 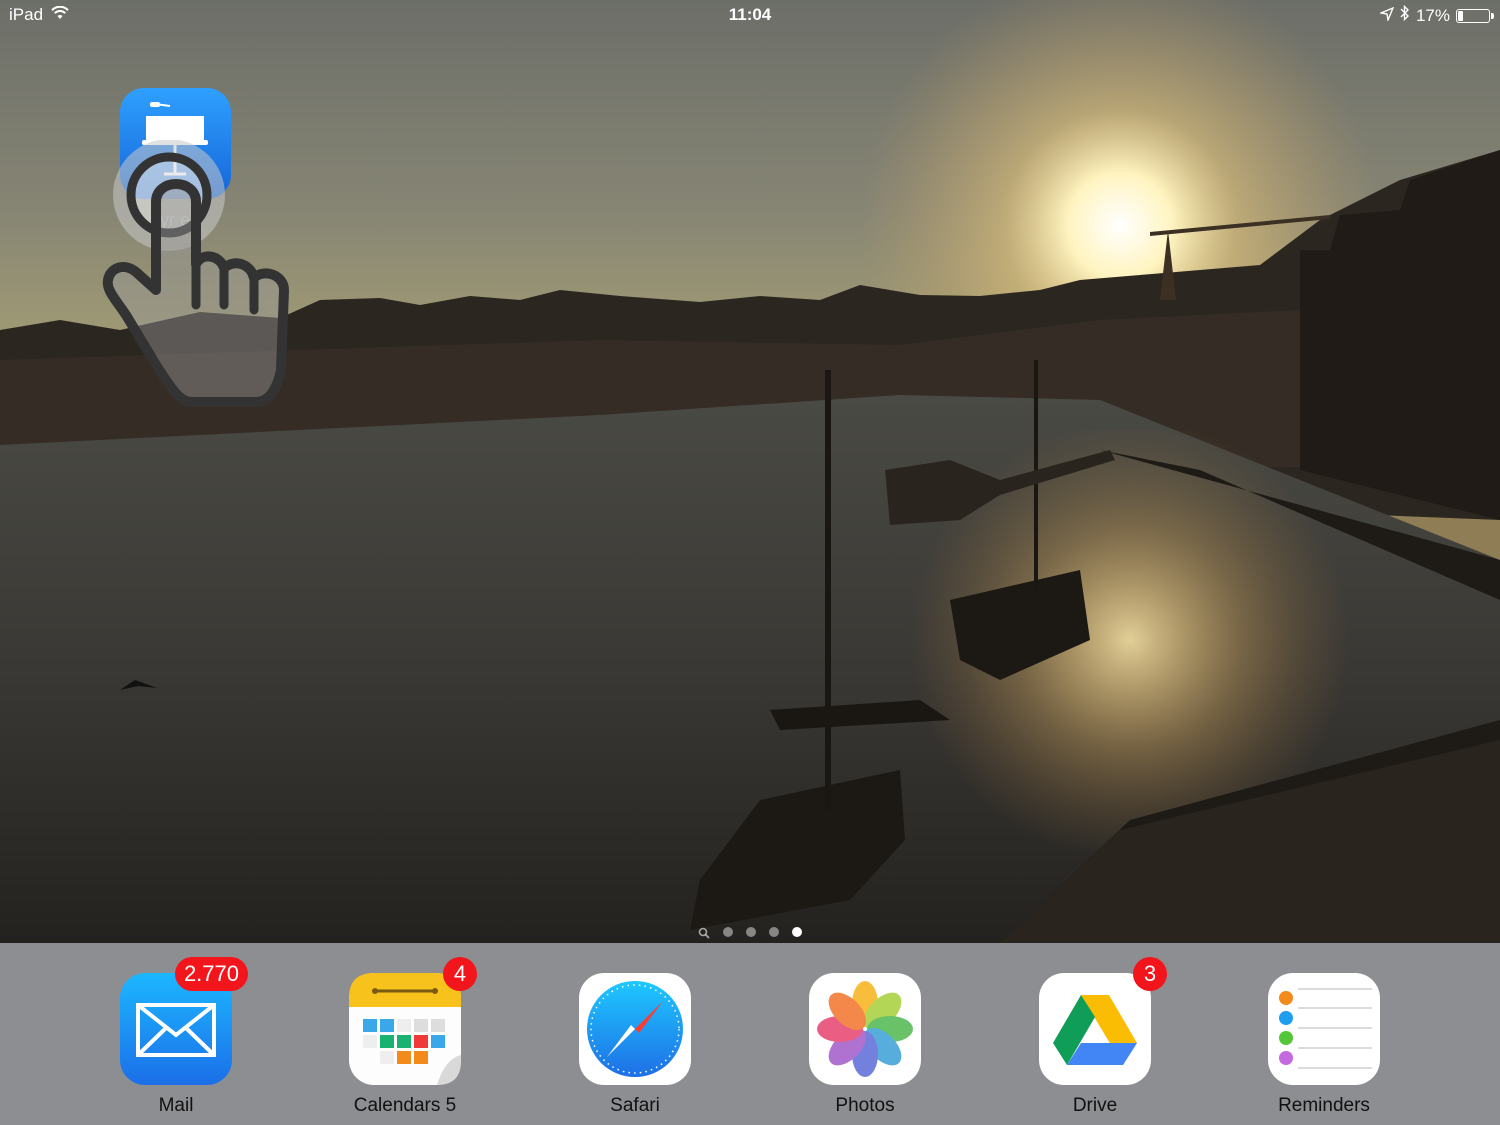 I want to click on status-bar: iPad 11:04 17%, so click(x=750, y=15).